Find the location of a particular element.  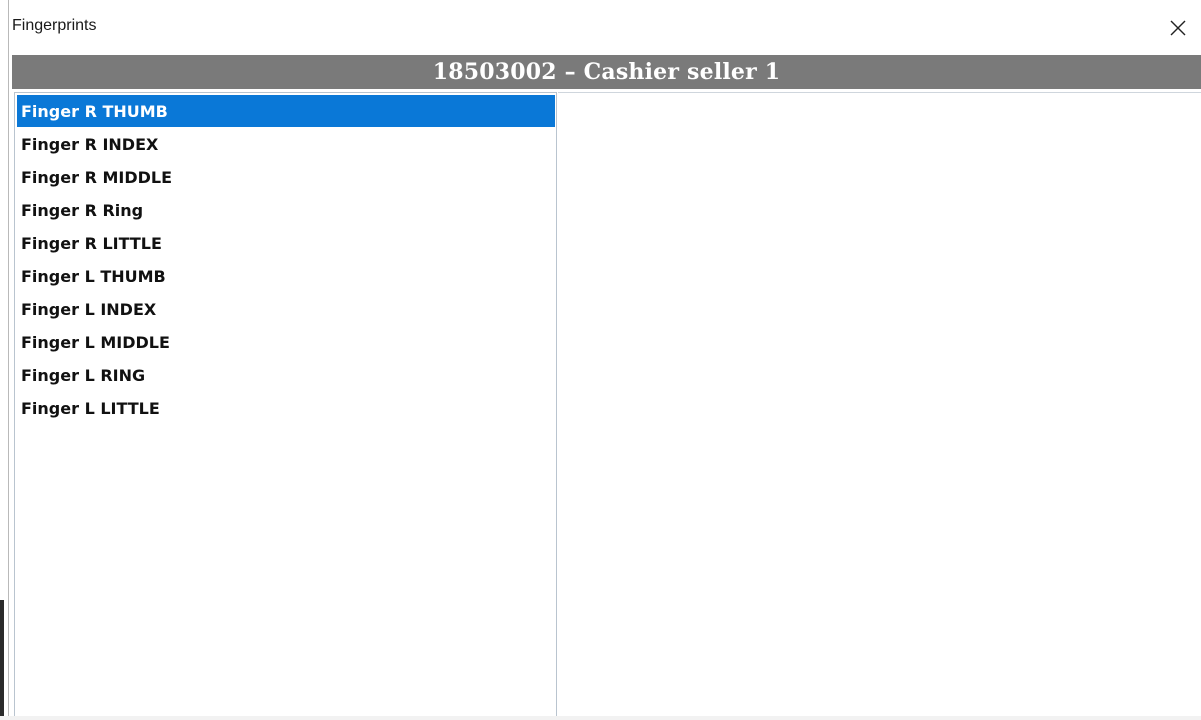

finger-item-r-middle: Finger R MIDDLE is located at coordinates (286, 177).